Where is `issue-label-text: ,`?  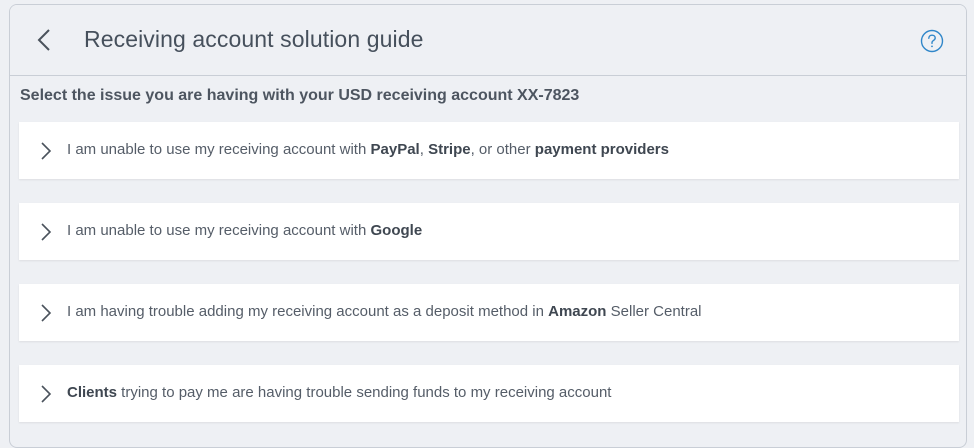
issue-label-text: , is located at coordinates (424, 149).